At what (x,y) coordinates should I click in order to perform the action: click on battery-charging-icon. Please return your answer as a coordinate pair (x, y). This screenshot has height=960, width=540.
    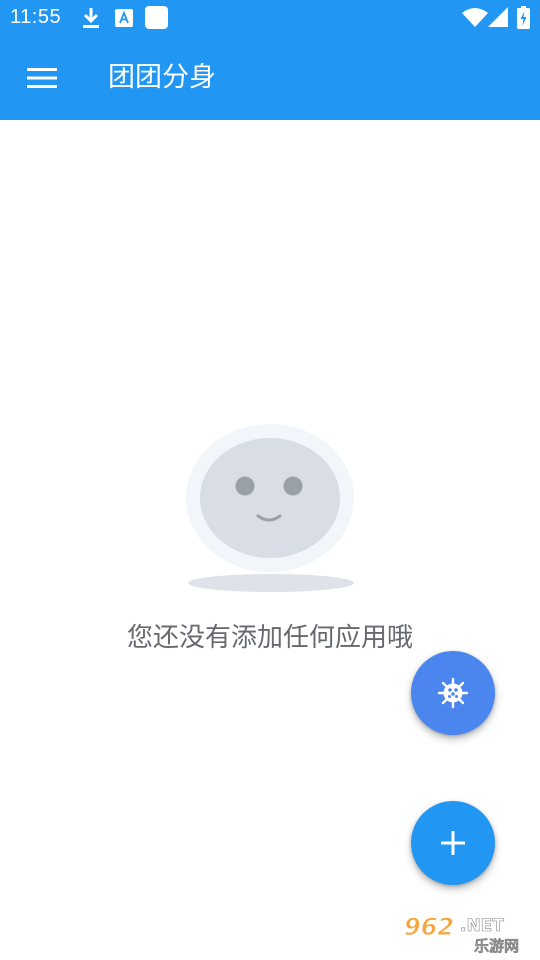
    Looking at the image, I should click on (523, 17).